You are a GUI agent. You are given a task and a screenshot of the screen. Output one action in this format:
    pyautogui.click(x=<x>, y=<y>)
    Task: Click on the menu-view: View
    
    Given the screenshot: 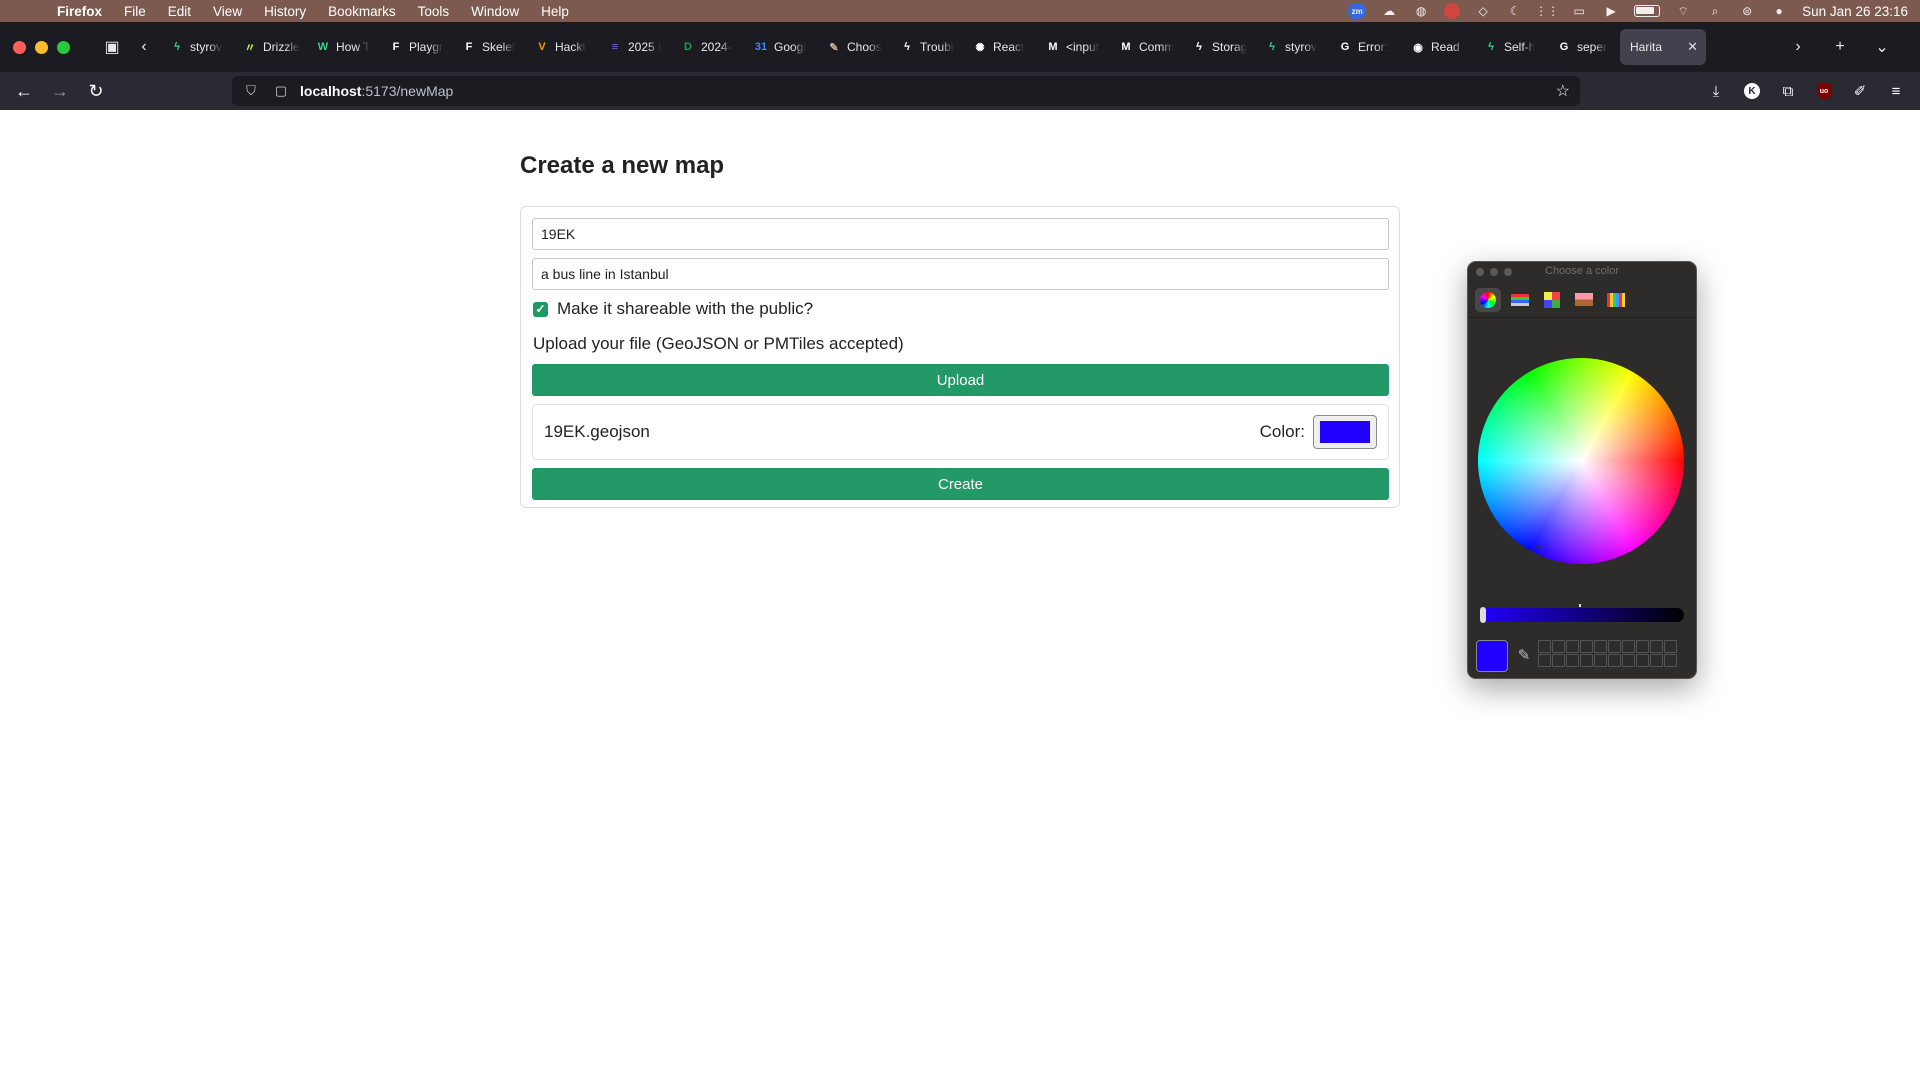 What is the action you would take?
    pyautogui.click(x=227, y=11)
    